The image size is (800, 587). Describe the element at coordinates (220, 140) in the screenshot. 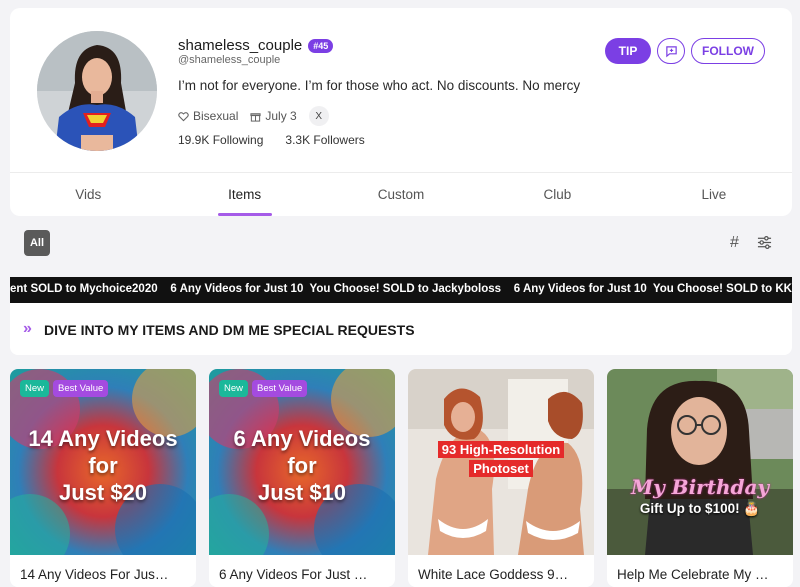

I see `following-count: 19.9K Following` at that location.